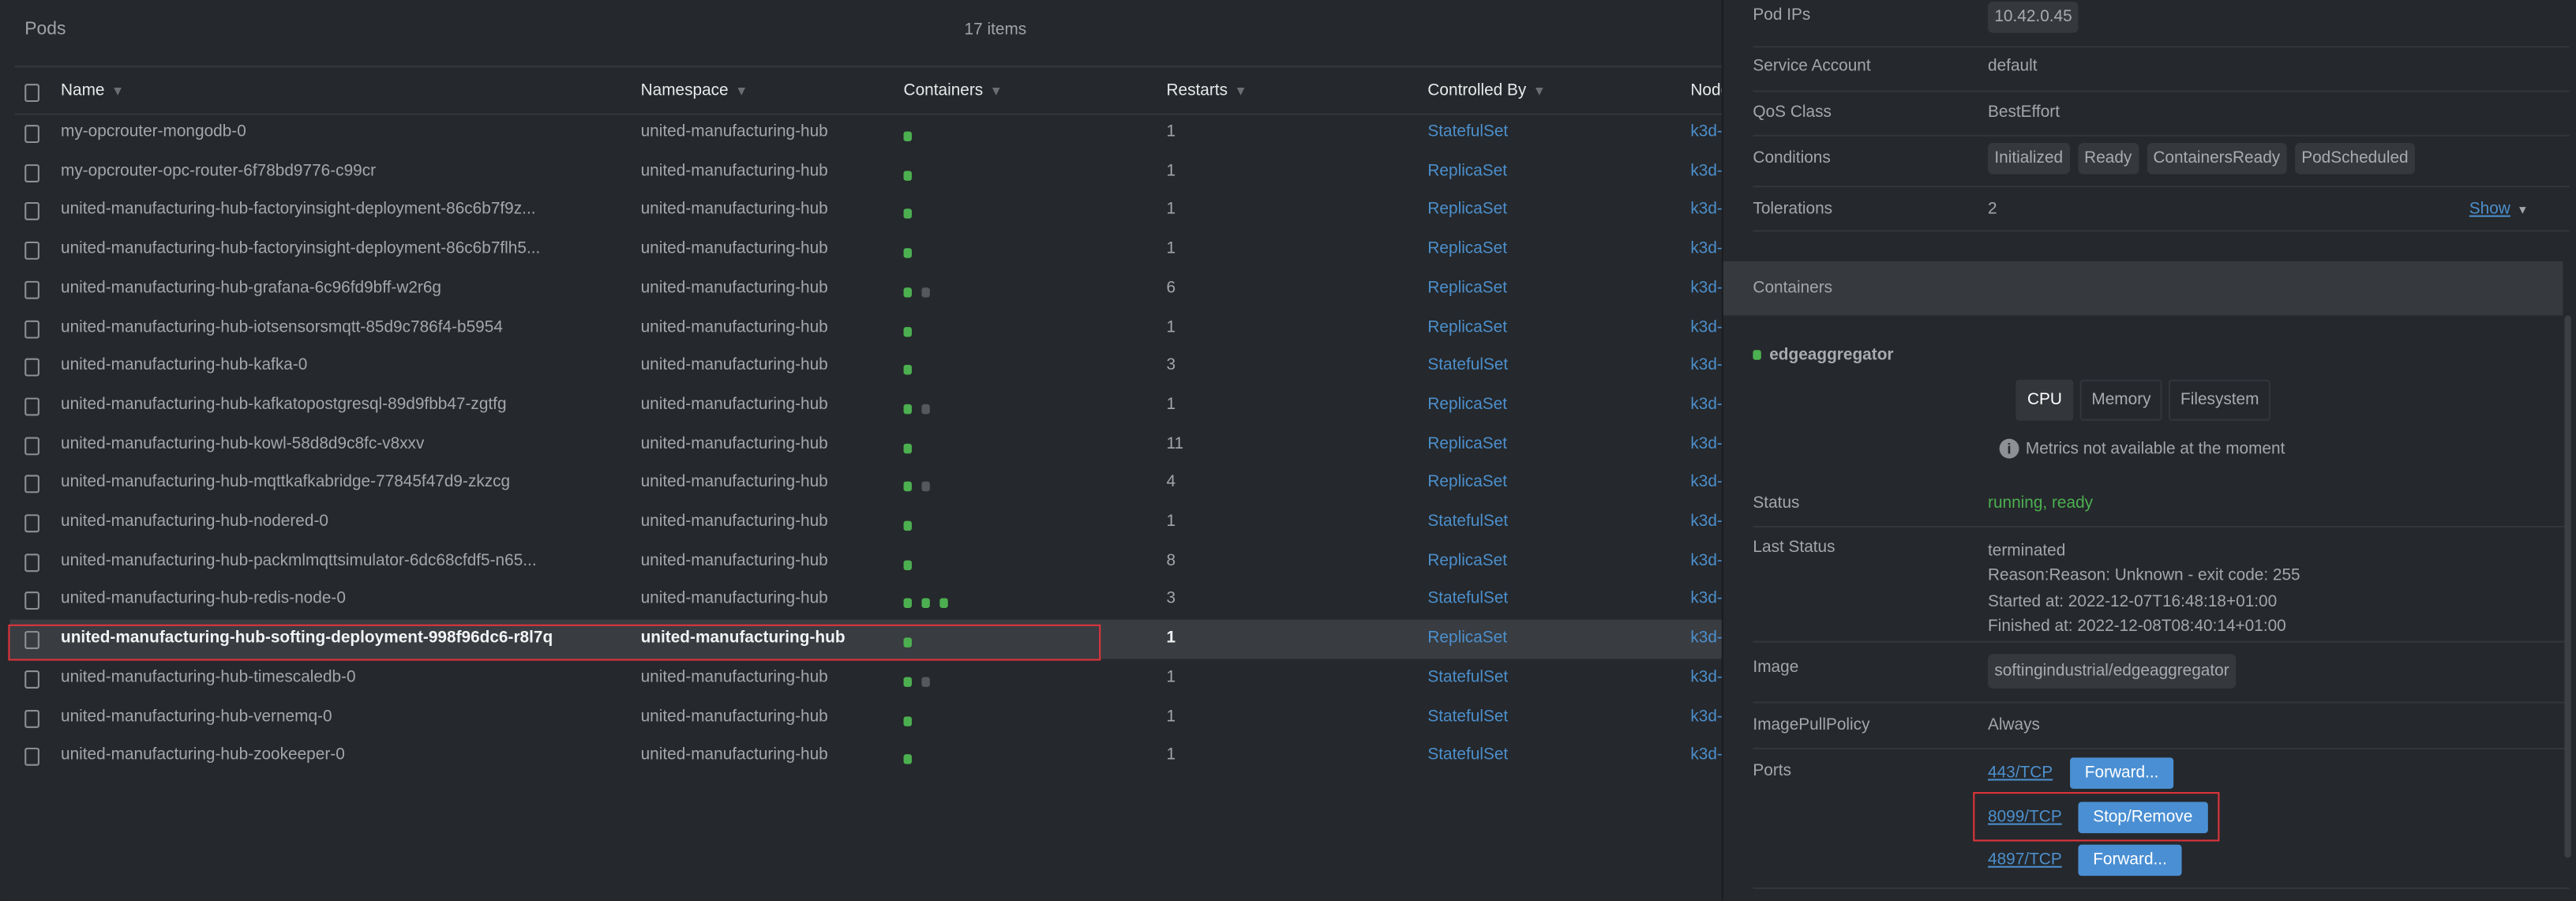 The height and width of the screenshot is (901, 2576). What do you see at coordinates (2489, 210) in the screenshot?
I see `show-link: Show` at bounding box center [2489, 210].